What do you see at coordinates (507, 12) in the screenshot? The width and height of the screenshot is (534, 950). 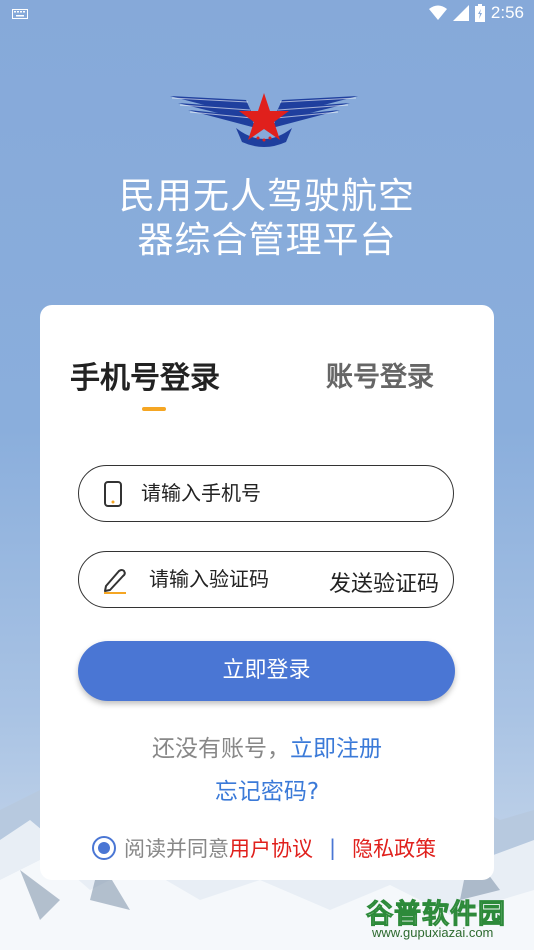 I see `status-time: 2:56` at bounding box center [507, 12].